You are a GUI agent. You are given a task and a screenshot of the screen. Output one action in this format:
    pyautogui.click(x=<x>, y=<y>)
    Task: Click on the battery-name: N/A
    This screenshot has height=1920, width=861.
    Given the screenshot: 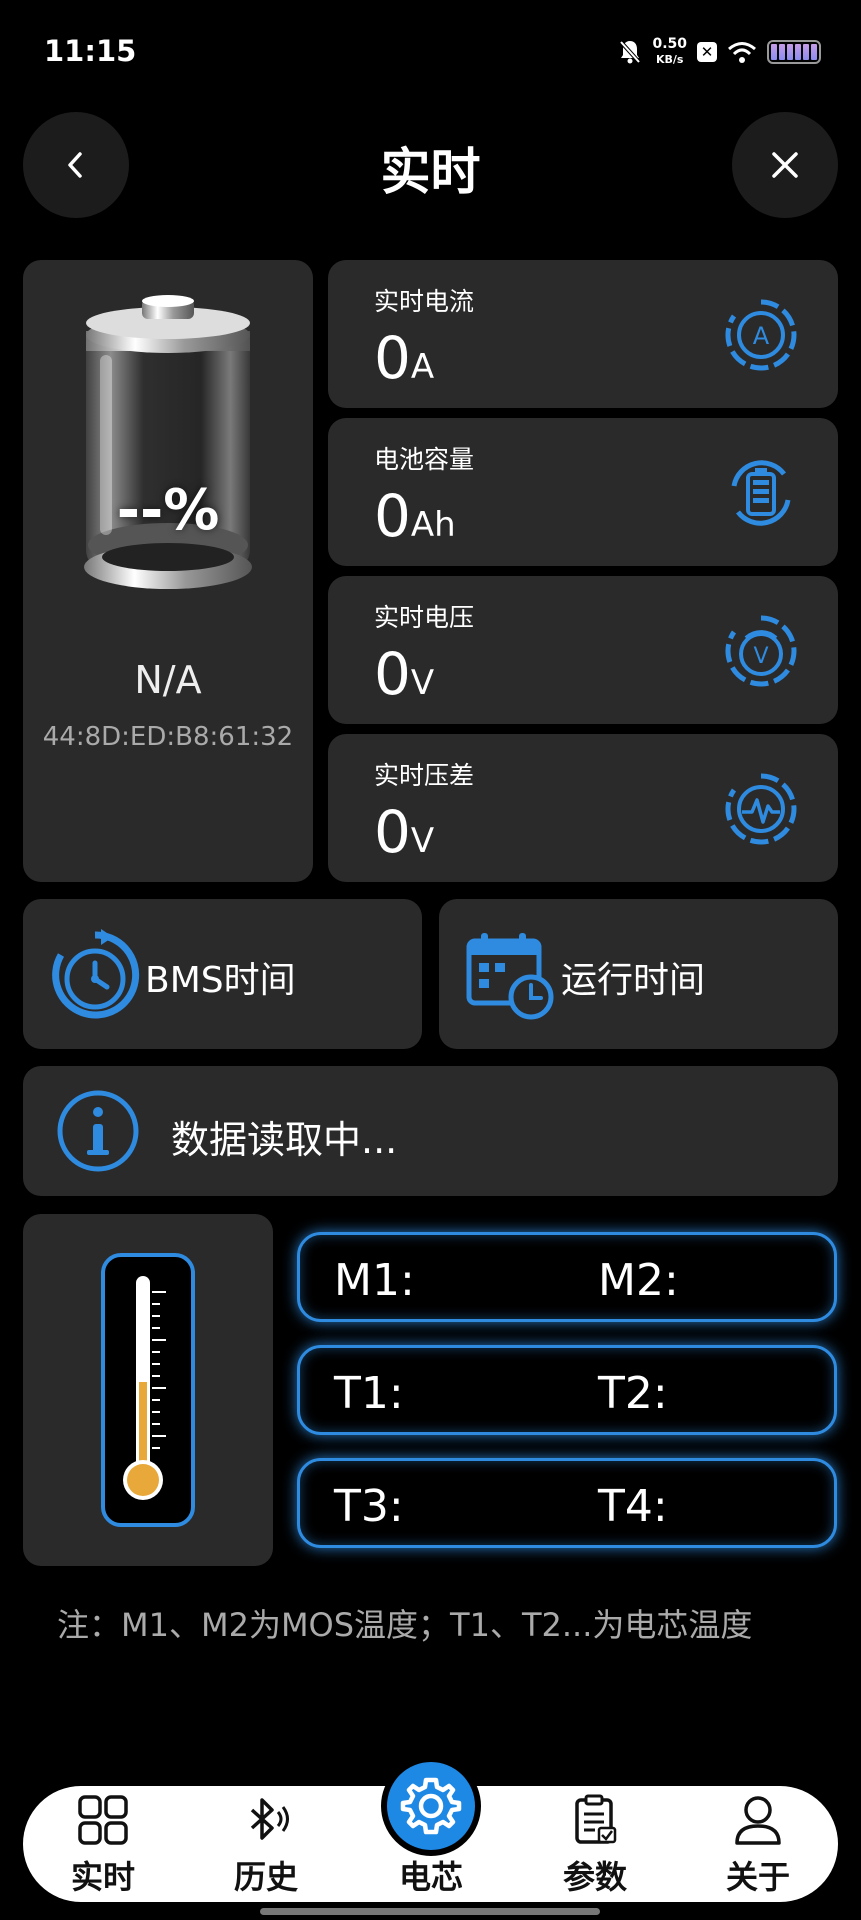 What is the action you would take?
    pyautogui.click(x=168, y=680)
    